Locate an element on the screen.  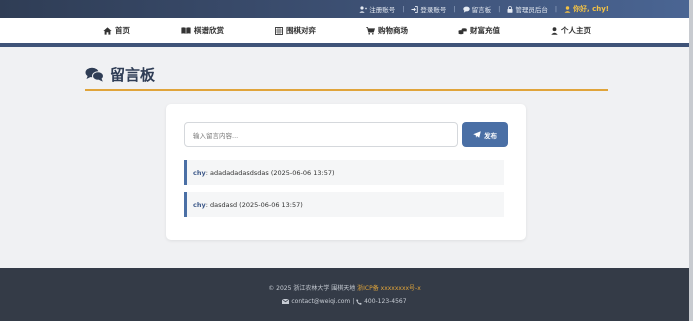
nav-games: 棋谱欣赏 is located at coordinates (202, 30).